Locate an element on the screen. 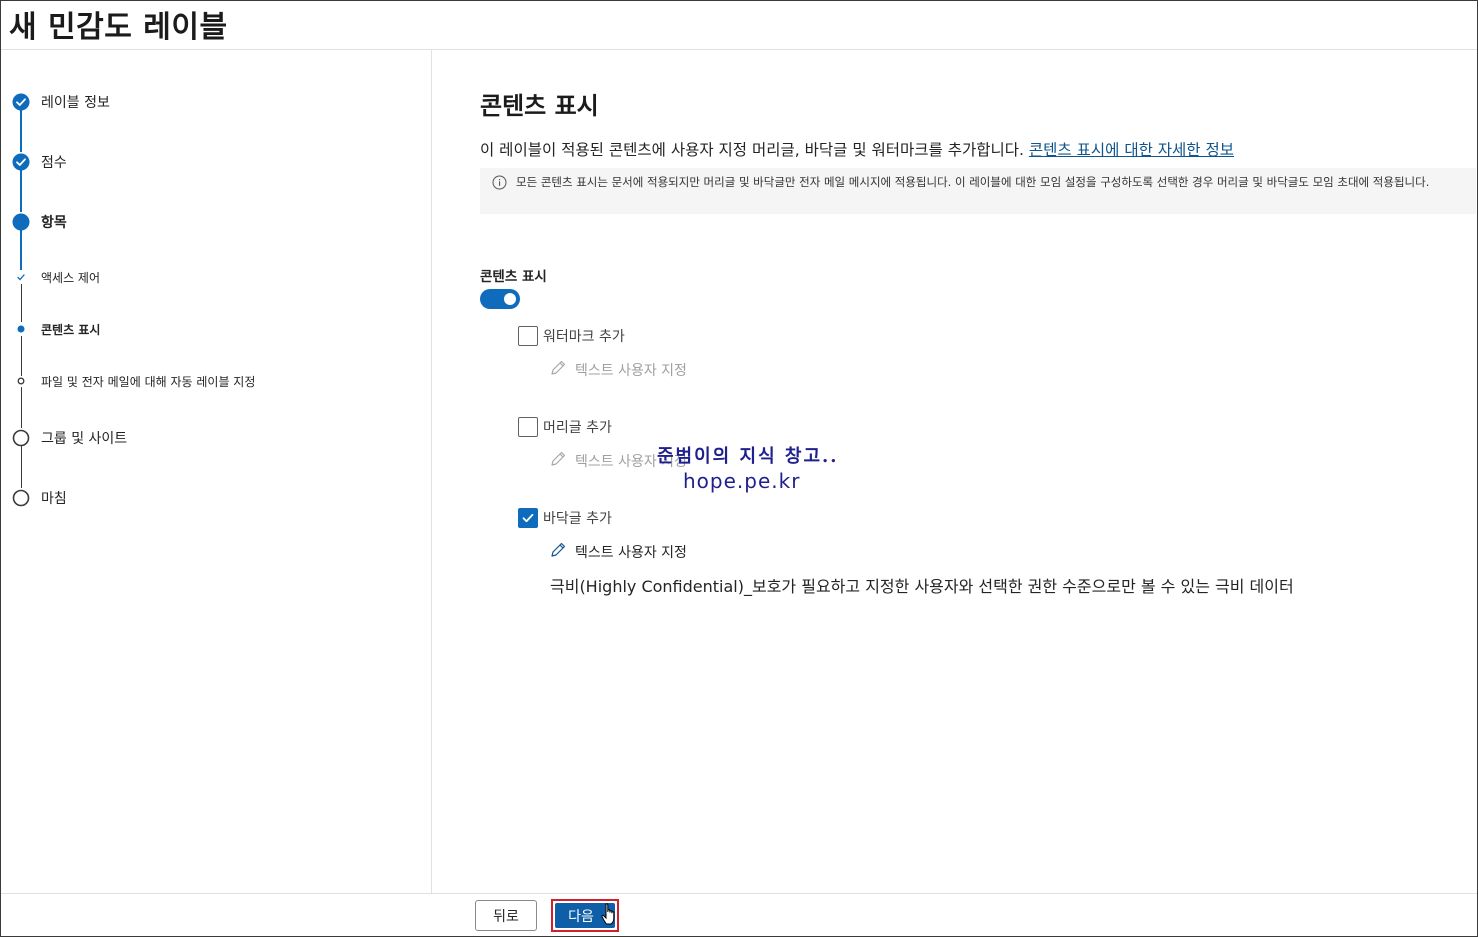  content-marking-toggle is located at coordinates (500, 299).